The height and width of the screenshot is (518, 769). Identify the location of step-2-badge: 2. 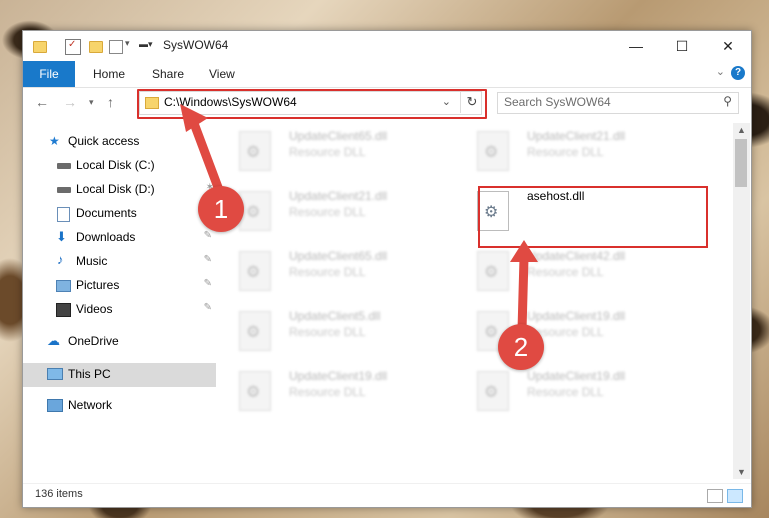
(521, 347).